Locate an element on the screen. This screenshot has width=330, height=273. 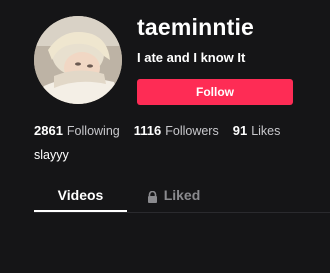
followers-stat: 1116 Followers is located at coordinates (176, 130).